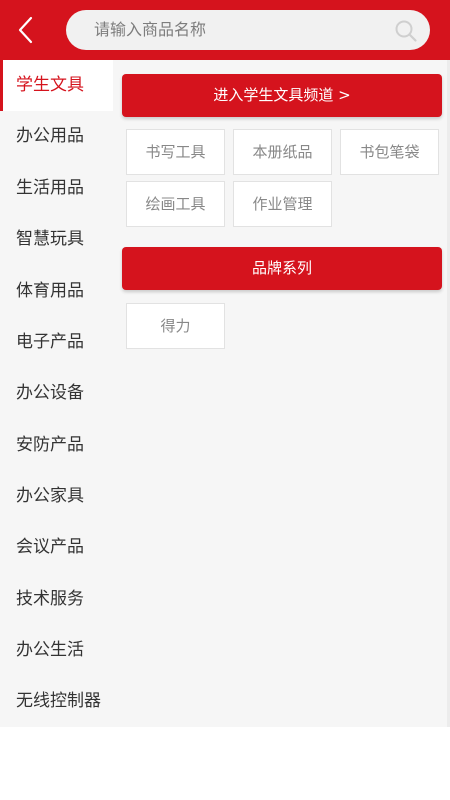 Image resolution: width=450 pixels, height=800 pixels. I want to click on sidebar-item-office-equipment: 办公设备, so click(56, 393).